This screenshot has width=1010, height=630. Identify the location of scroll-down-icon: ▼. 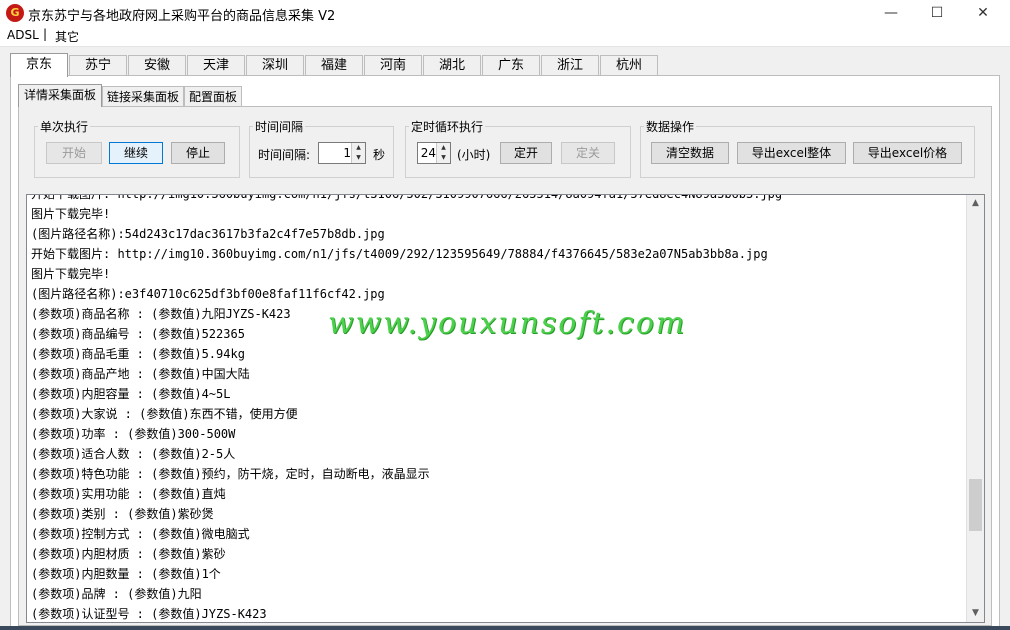
(975, 613).